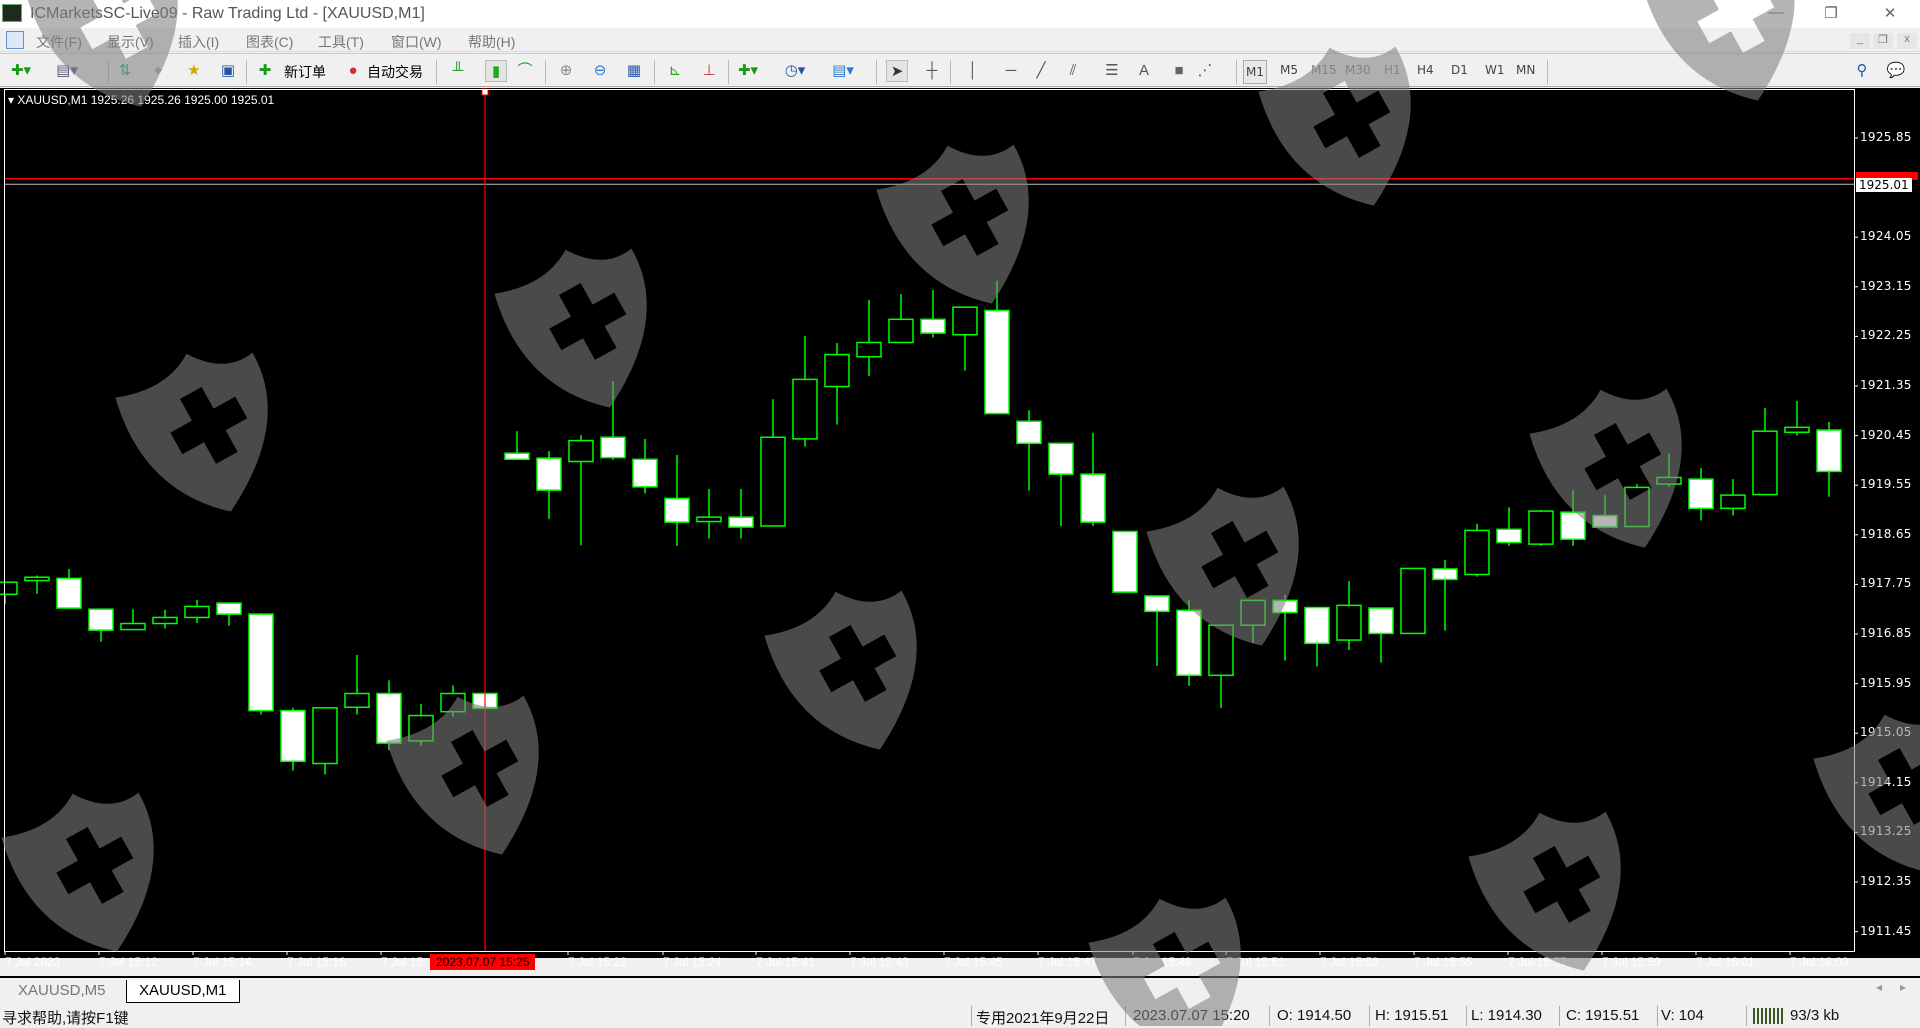 This screenshot has width=1920, height=1028. Describe the element at coordinates (128, 962) in the screenshot. I see `time-tick-label: 7 Jul 15:12` at that location.